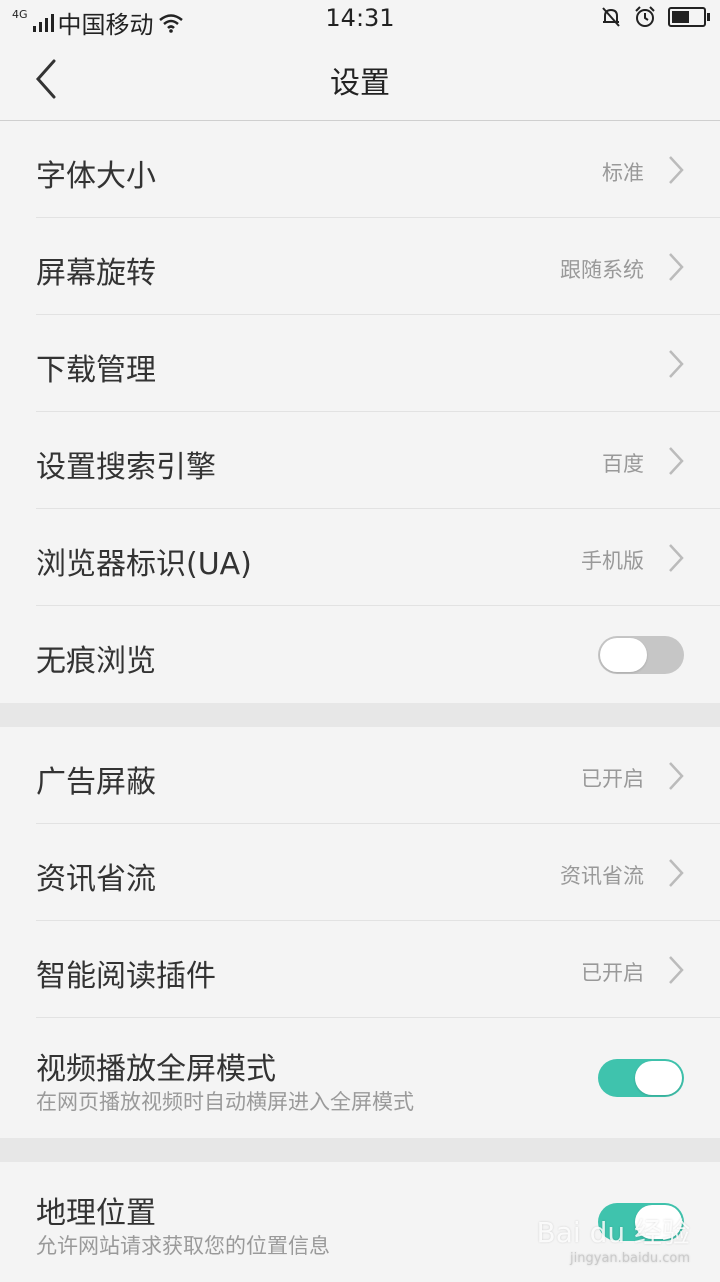 Image resolution: width=720 pixels, height=1282 pixels. I want to click on setting-label: 字体大小, so click(96, 176).